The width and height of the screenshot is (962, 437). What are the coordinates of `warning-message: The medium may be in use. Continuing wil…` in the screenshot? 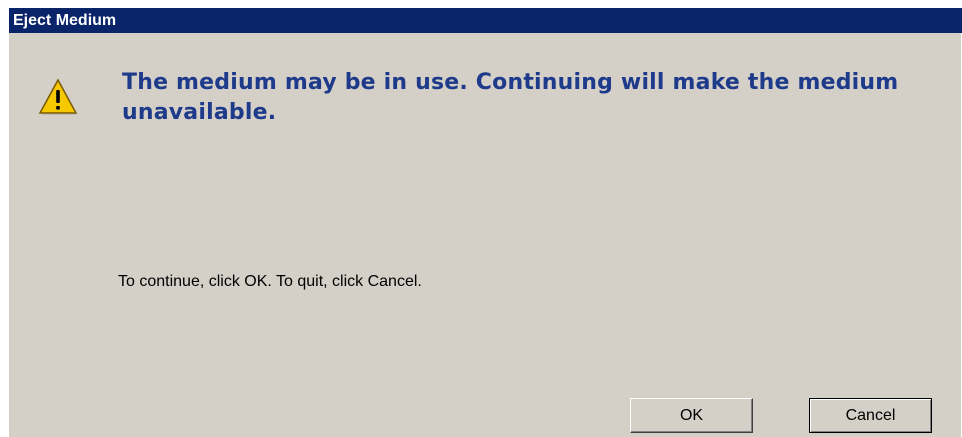 It's located at (510, 97).